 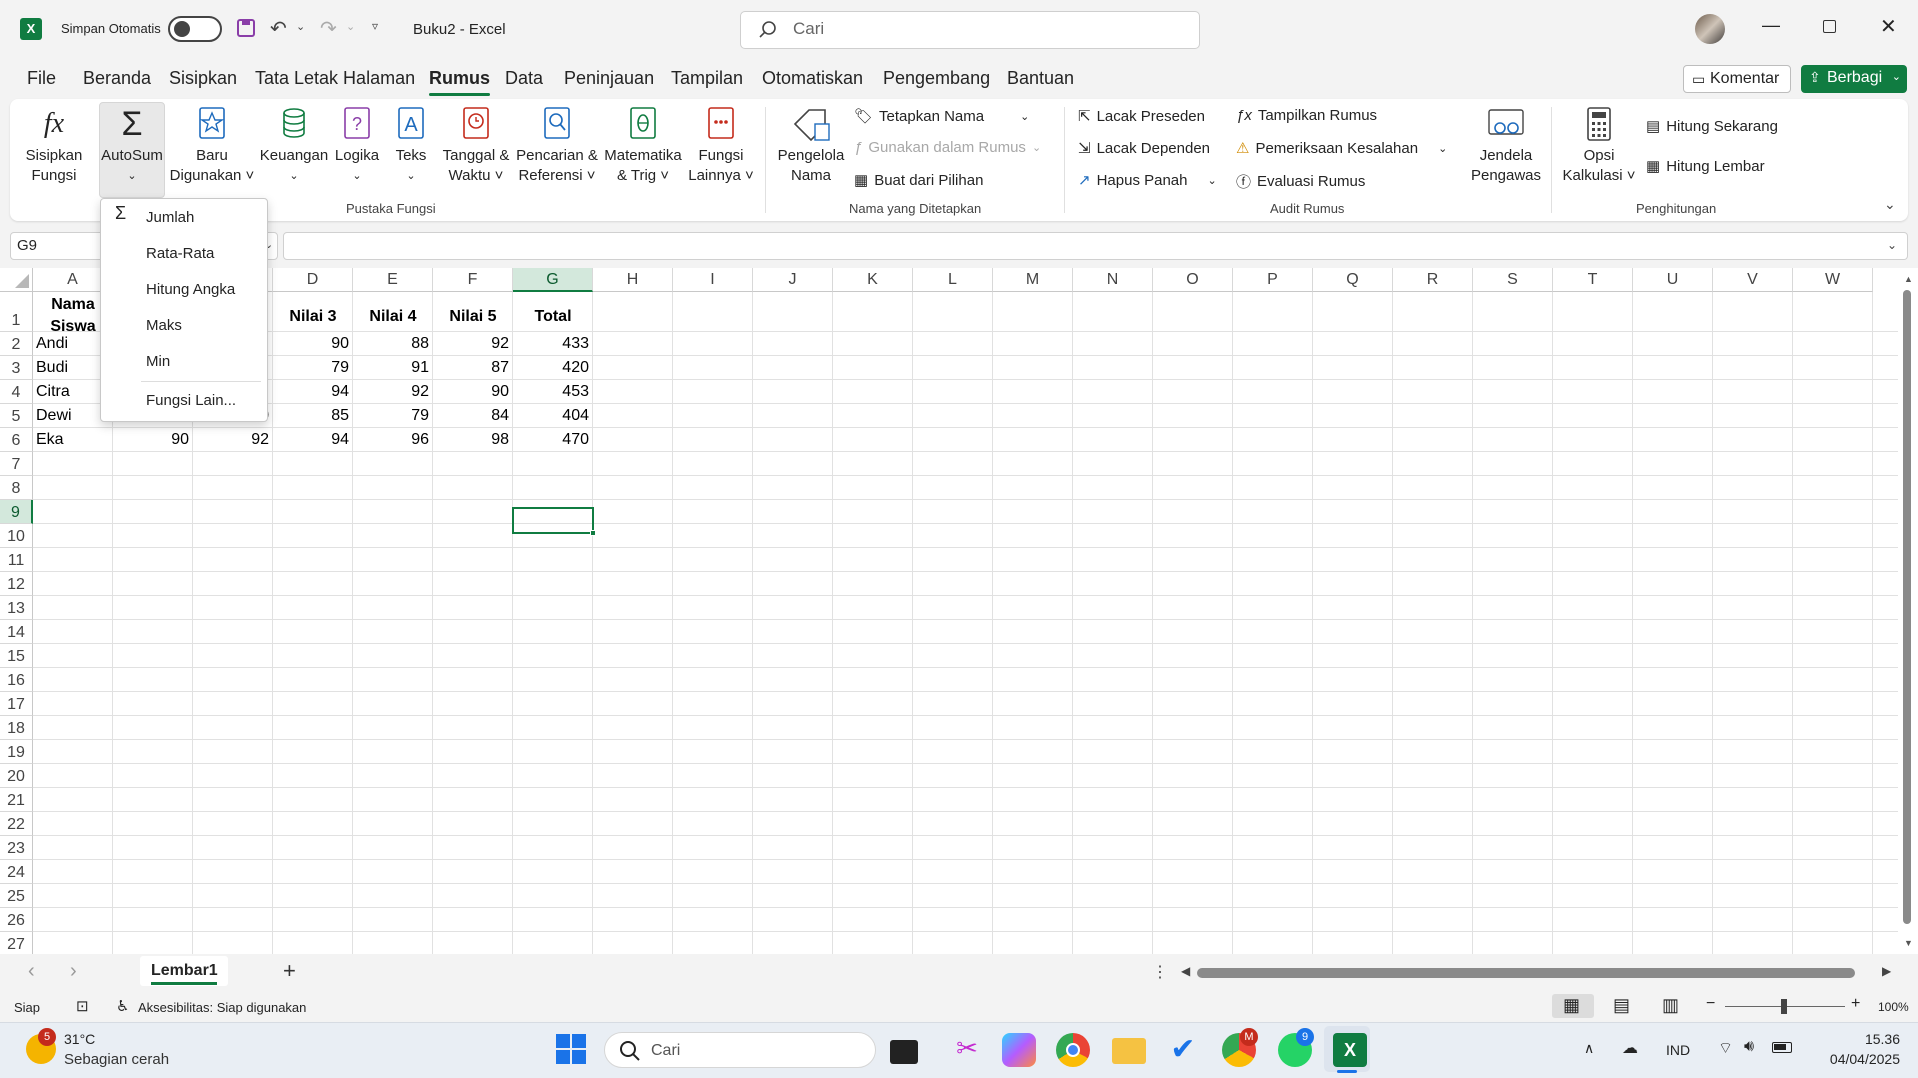 What do you see at coordinates (1880, 1039) in the screenshot?
I see `clock-time: 15.36` at bounding box center [1880, 1039].